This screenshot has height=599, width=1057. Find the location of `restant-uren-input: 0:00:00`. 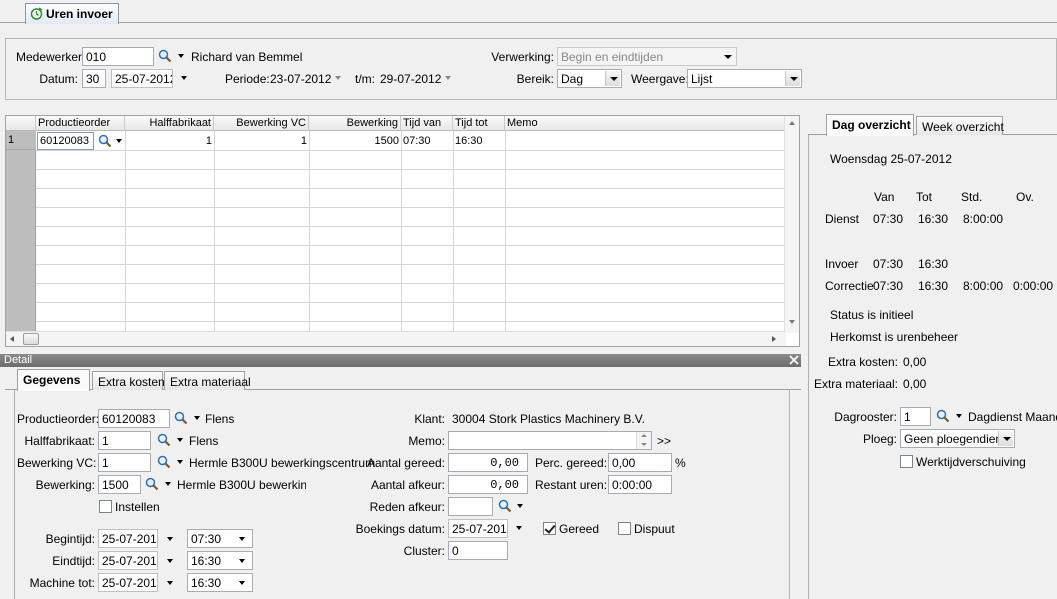

restant-uren-input: 0:00:00 is located at coordinates (640, 484).